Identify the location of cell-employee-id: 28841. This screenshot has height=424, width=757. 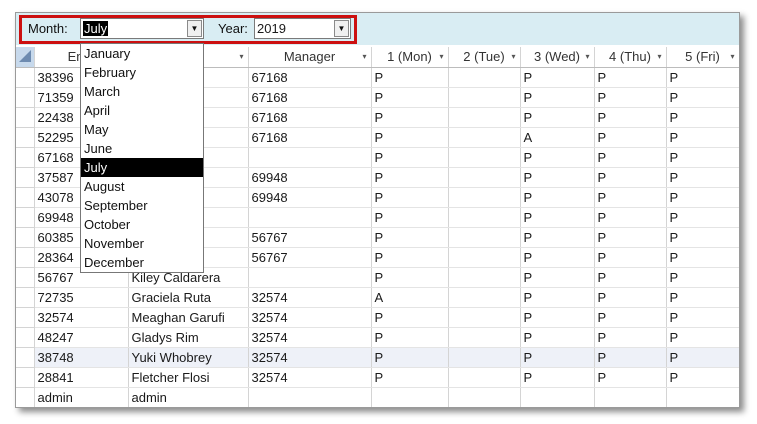
(81, 377).